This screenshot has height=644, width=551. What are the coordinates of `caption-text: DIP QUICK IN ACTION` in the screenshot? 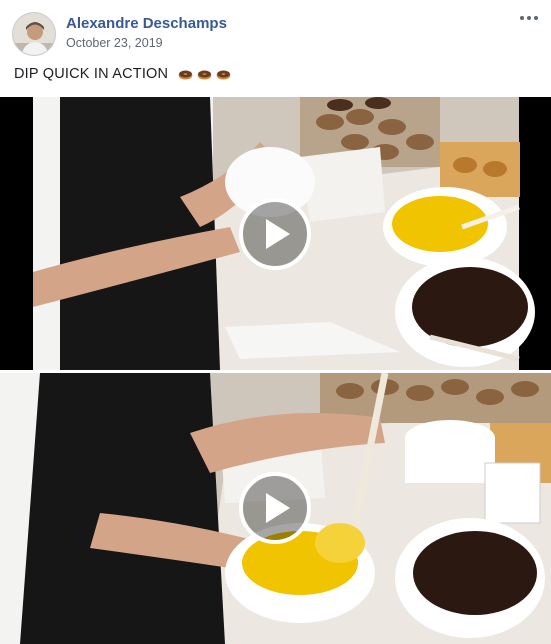 It's located at (91, 74).